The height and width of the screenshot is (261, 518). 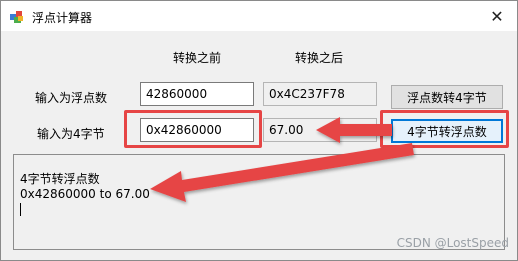 I want to click on bytes-input-field: 0x42860000, so click(x=197, y=130).